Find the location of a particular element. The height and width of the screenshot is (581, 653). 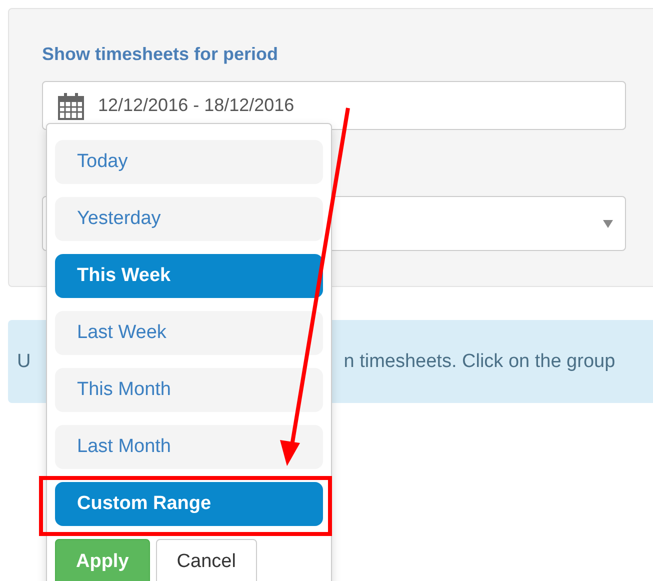

cancel-button: Cancel is located at coordinates (206, 560).